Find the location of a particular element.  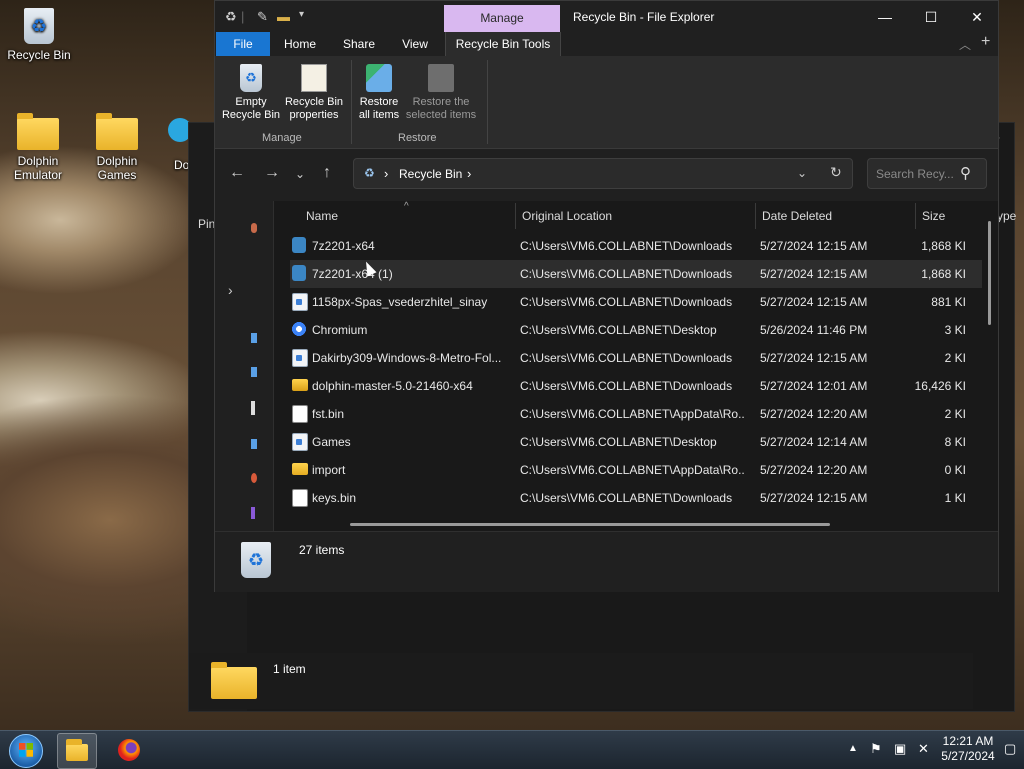

button-label: Restore the is located at coordinates (441, 102).